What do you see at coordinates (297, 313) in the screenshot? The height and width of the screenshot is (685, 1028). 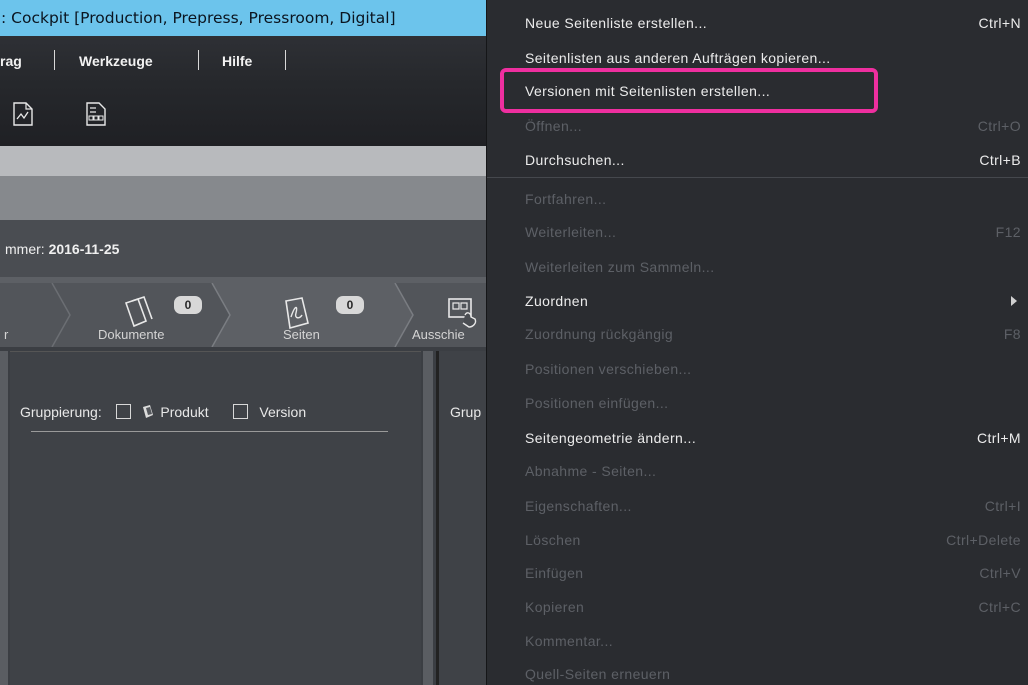 I see `pdf-page-icon` at bounding box center [297, 313].